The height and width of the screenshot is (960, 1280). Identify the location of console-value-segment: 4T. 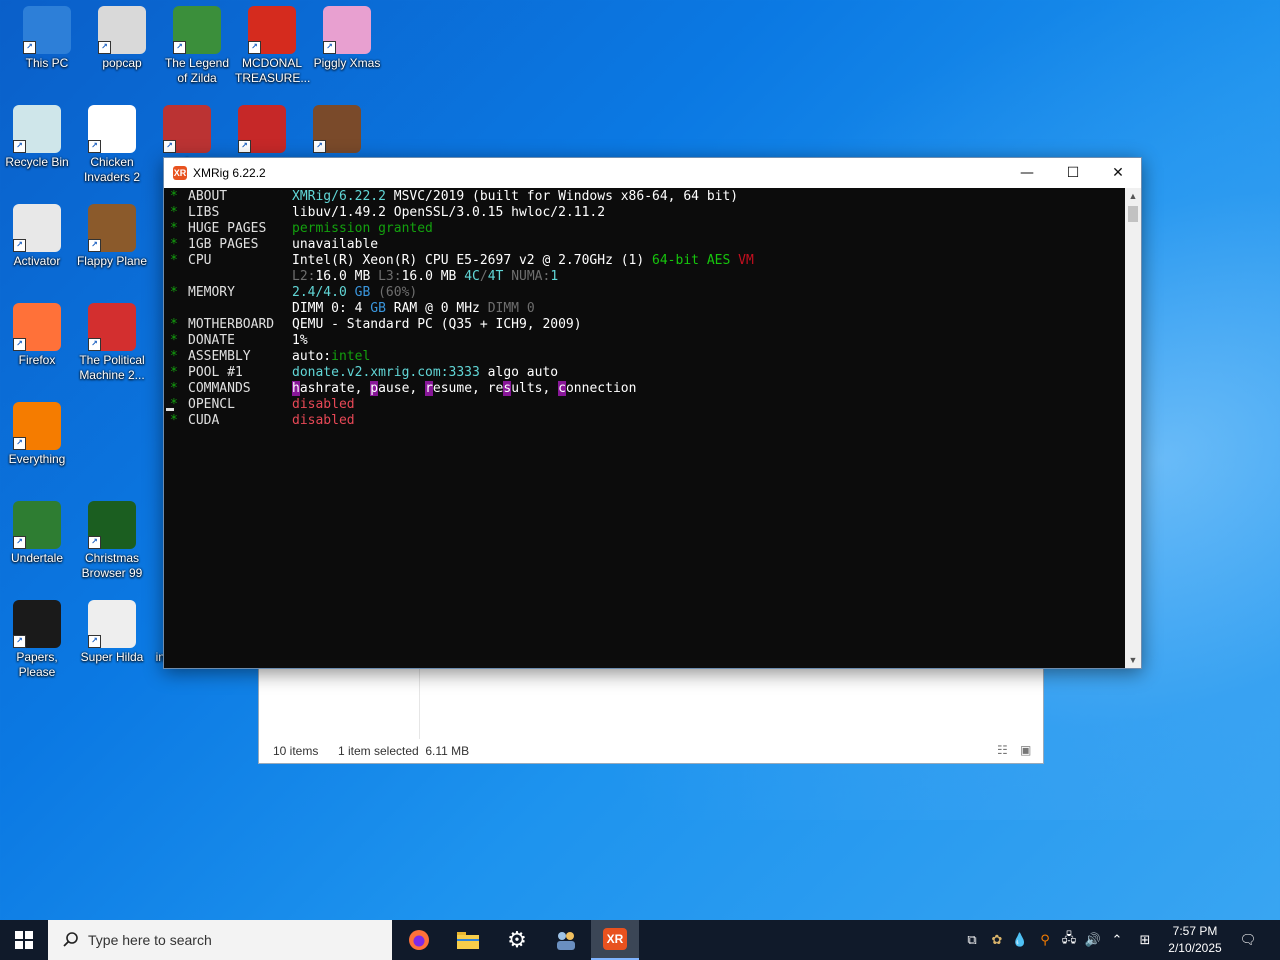
(499, 276).